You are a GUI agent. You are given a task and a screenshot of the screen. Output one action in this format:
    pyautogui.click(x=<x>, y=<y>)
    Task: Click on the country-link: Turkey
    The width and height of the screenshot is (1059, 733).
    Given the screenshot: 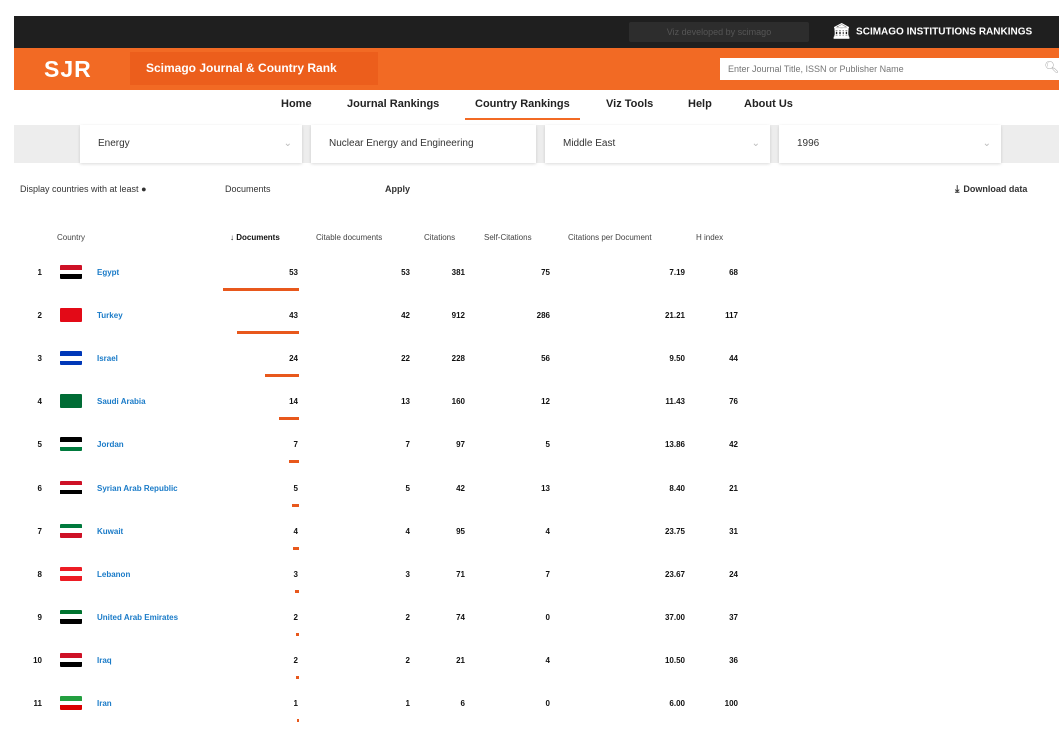 What is the action you would take?
    pyautogui.click(x=110, y=315)
    